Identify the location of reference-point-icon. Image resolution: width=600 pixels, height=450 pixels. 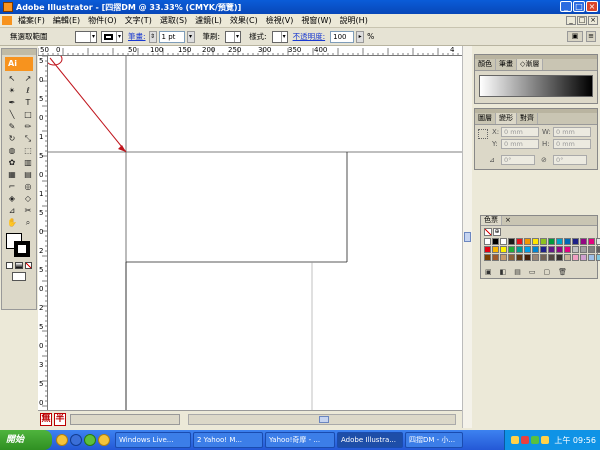
(483, 134).